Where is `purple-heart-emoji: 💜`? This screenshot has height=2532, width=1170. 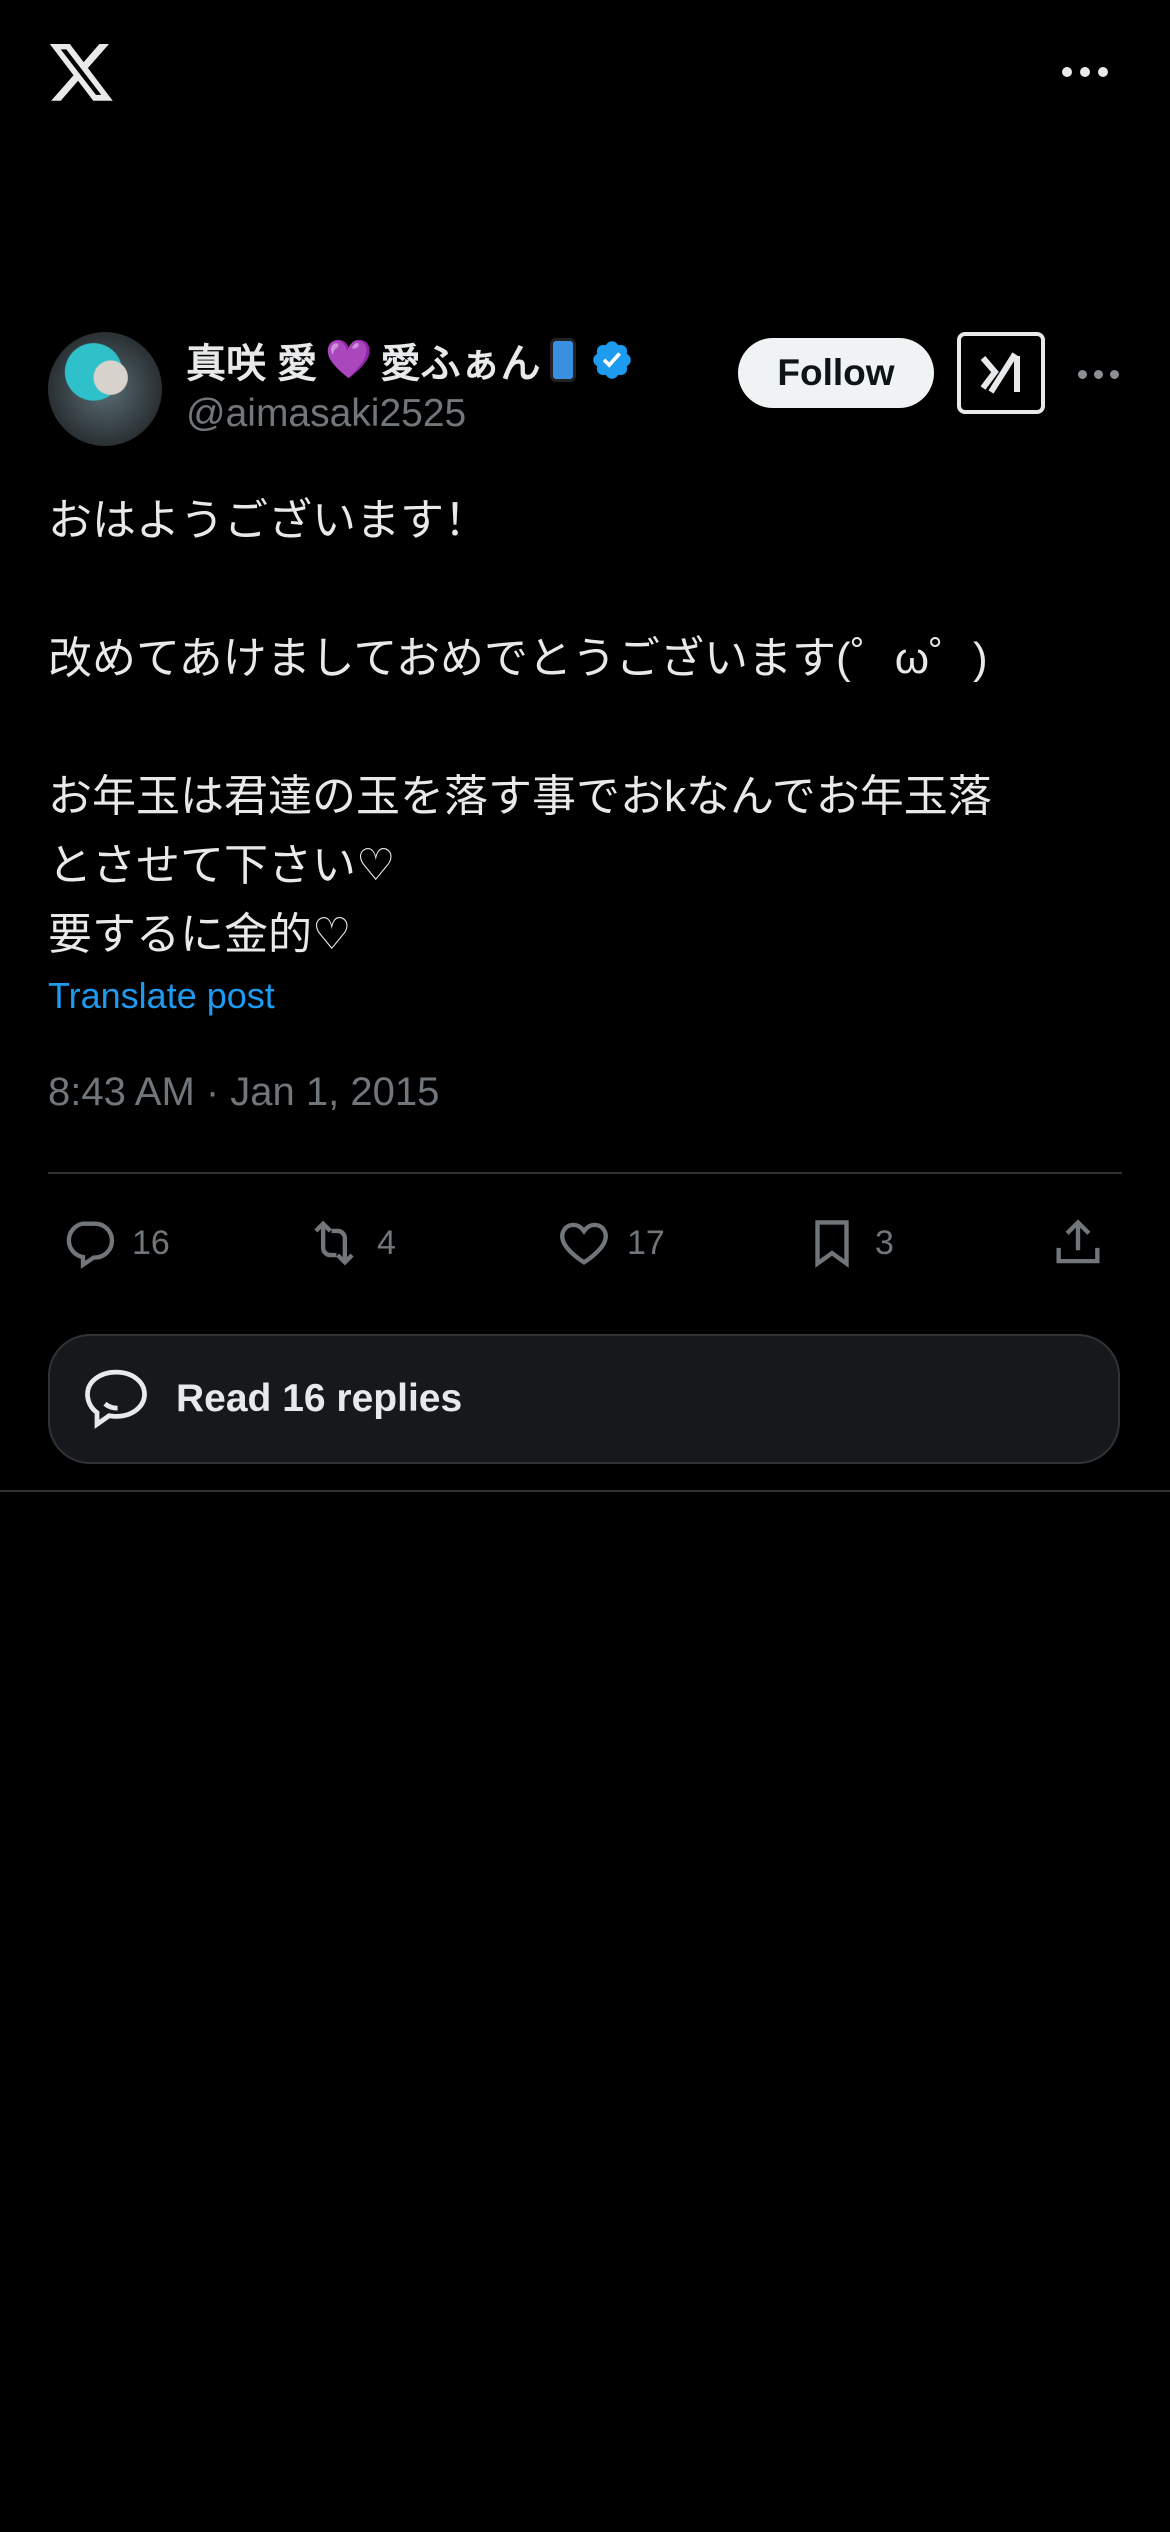 purple-heart-emoji: 💜 is located at coordinates (349, 360).